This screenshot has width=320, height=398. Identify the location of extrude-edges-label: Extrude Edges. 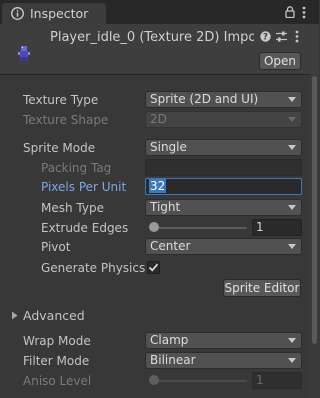
(85, 228).